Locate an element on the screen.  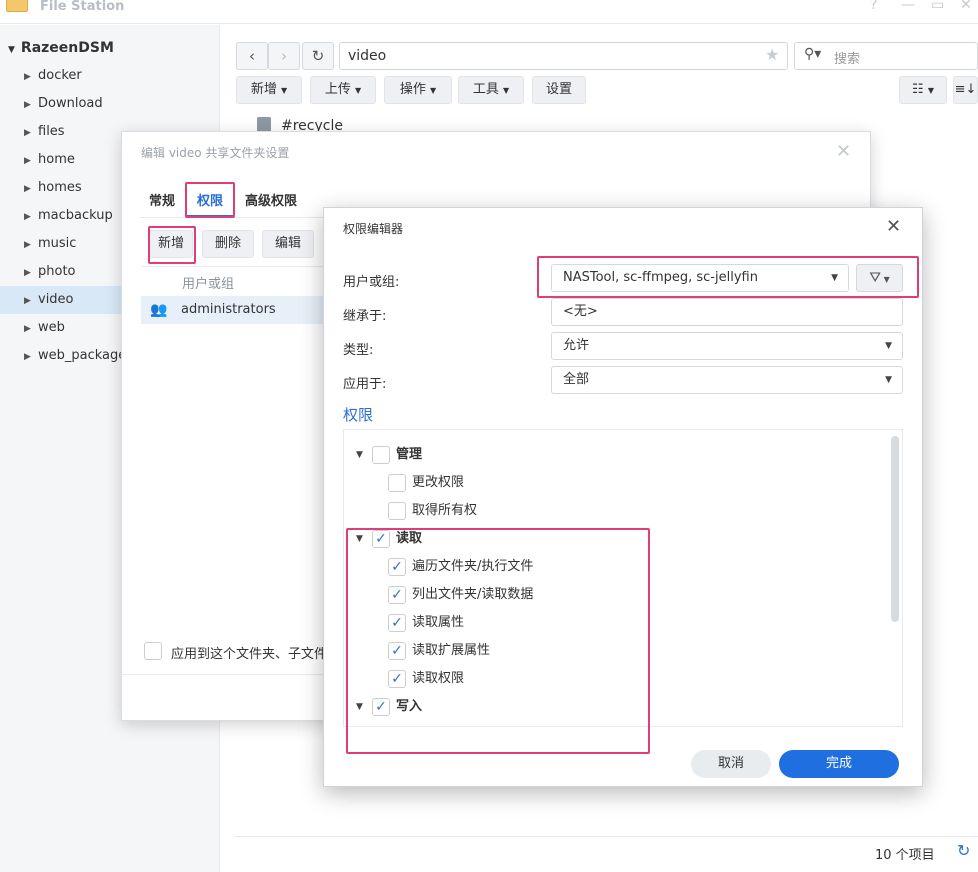
perm-group-admin: ▼ 管理 is located at coordinates (389, 455).